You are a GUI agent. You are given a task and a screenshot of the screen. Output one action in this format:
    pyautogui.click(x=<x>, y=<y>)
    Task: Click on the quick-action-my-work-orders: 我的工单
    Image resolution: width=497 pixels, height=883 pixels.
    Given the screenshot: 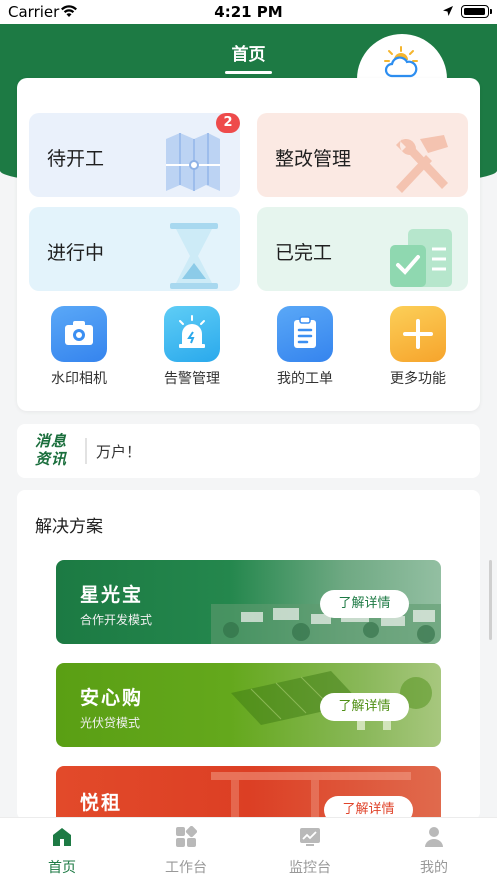 What is the action you would take?
    pyautogui.click(x=305, y=347)
    